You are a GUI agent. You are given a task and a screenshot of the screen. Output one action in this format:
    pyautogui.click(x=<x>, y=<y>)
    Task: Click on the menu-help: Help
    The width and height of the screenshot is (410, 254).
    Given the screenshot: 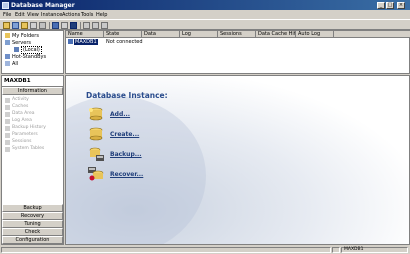 What is the action you would take?
    pyautogui.click(x=101, y=15)
    